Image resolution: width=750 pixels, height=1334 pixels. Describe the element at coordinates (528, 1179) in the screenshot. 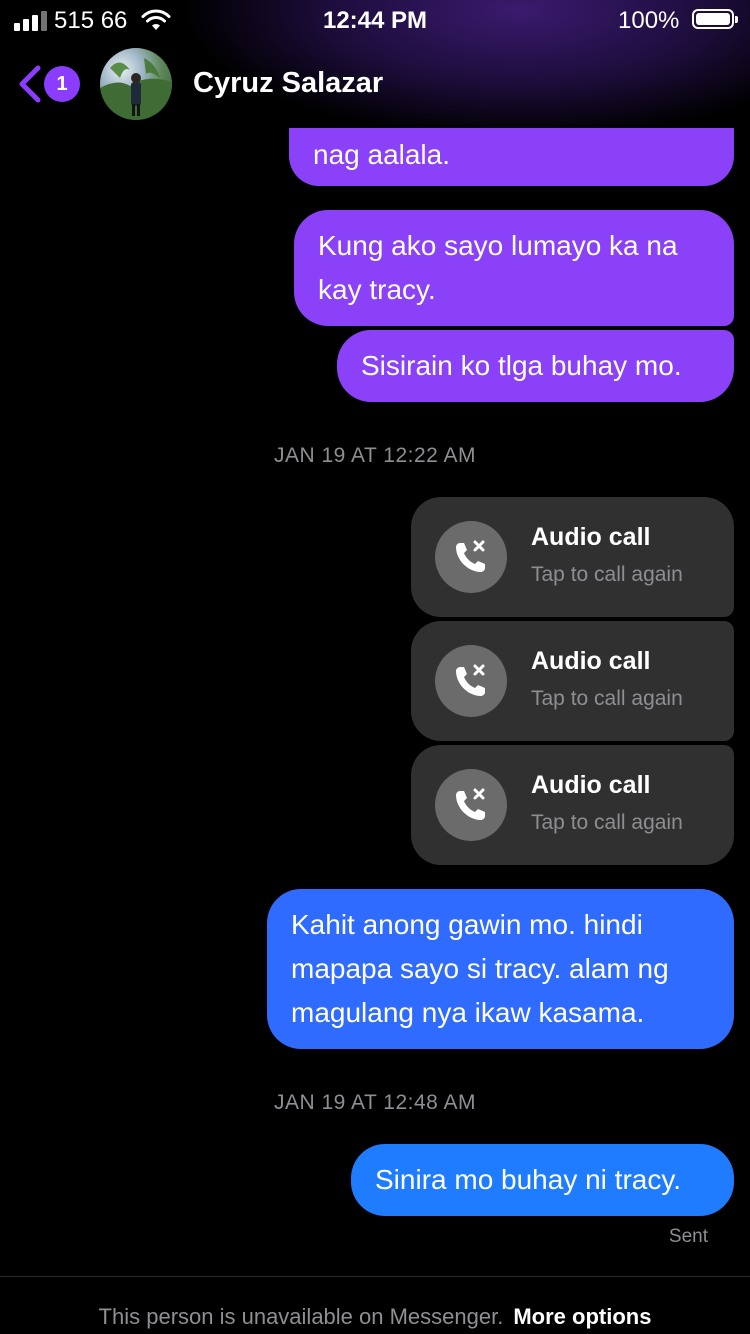

I see `message-text: Sinira mo buhay ni tracy.` at that location.